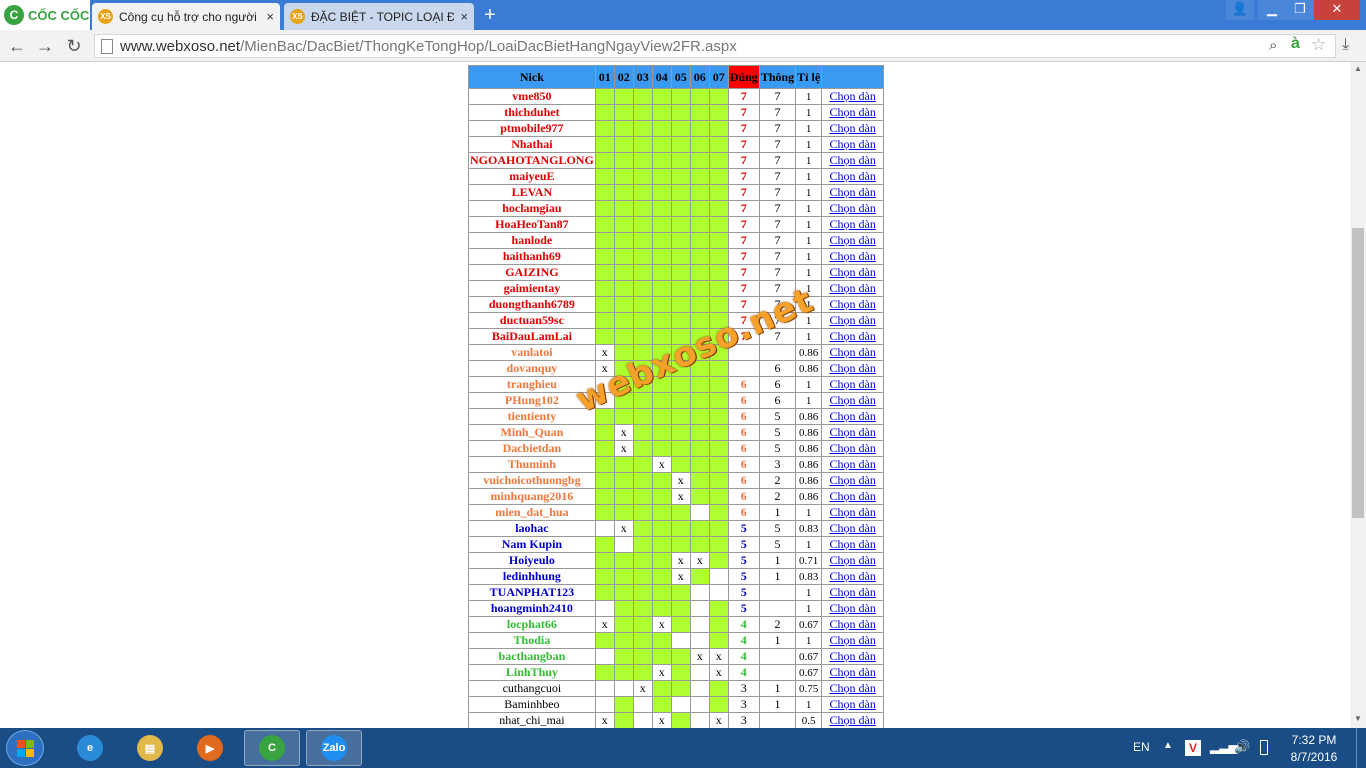  I want to click on tile-cell: 0.83, so click(809, 576).